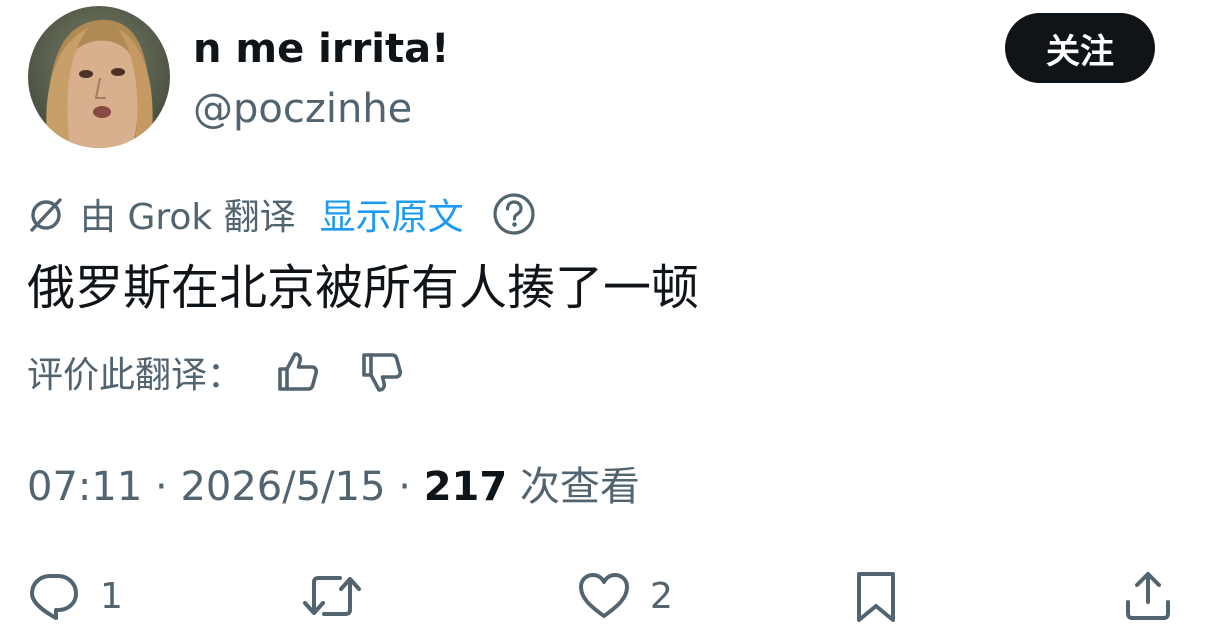 The width and height of the screenshot is (1206, 640). Describe the element at coordinates (135, 375) in the screenshot. I see `rate-translation-label: 评价此翻译：` at that location.